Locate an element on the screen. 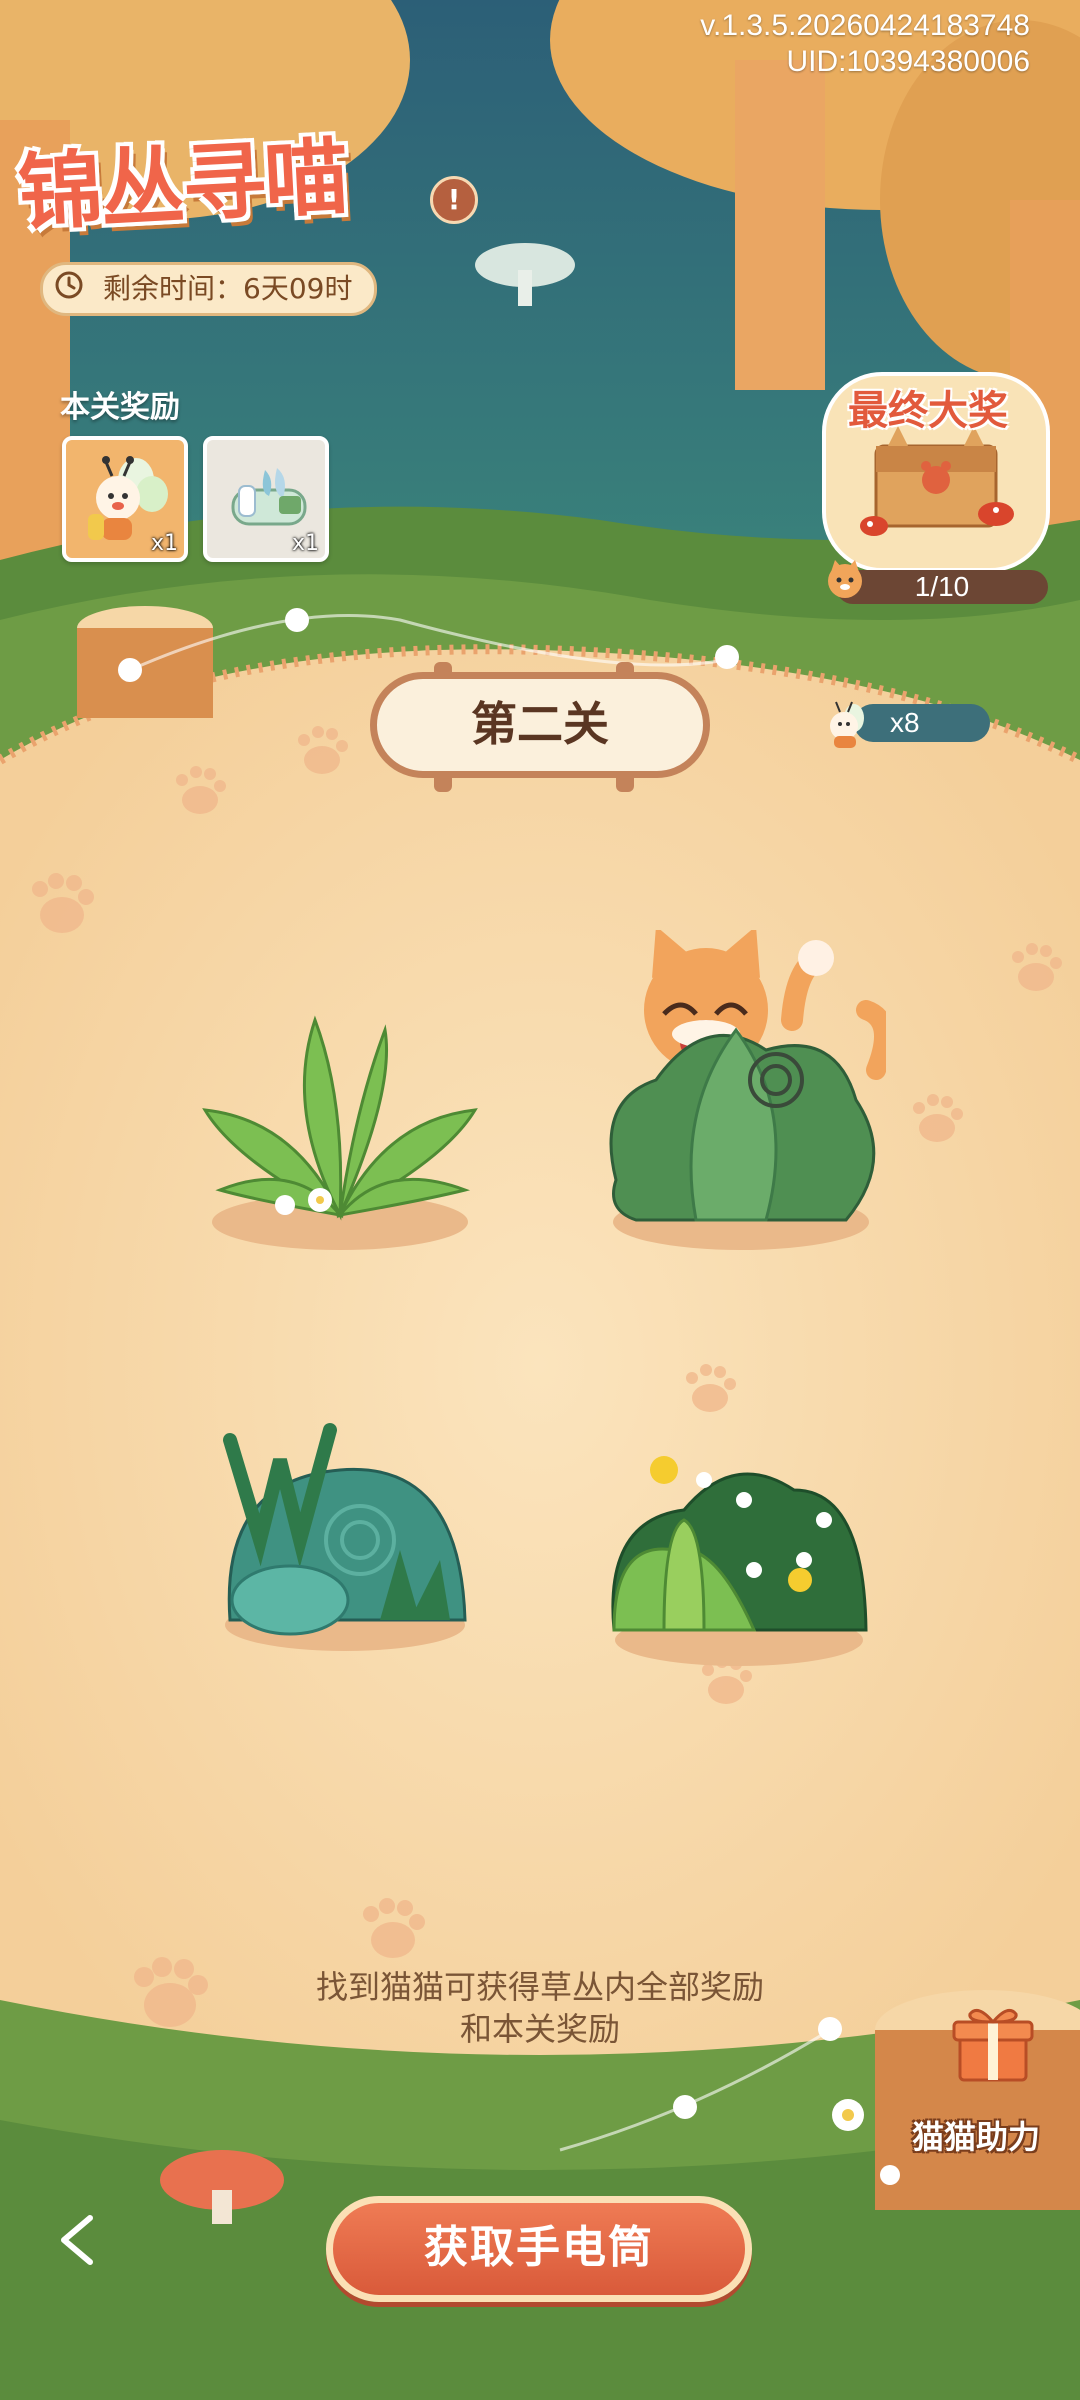 This screenshot has height=2400, width=1080. version-number: v.1.3.5.20260424183748 is located at coordinates (865, 25).